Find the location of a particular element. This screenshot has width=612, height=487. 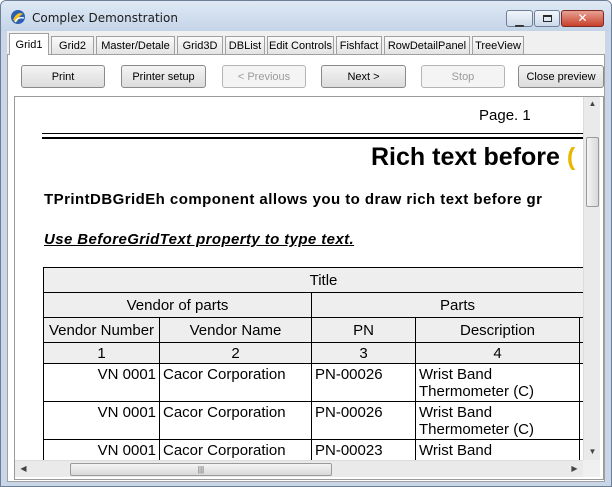

scroll-down-icon: ▼ is located at coordinates (592, 451).